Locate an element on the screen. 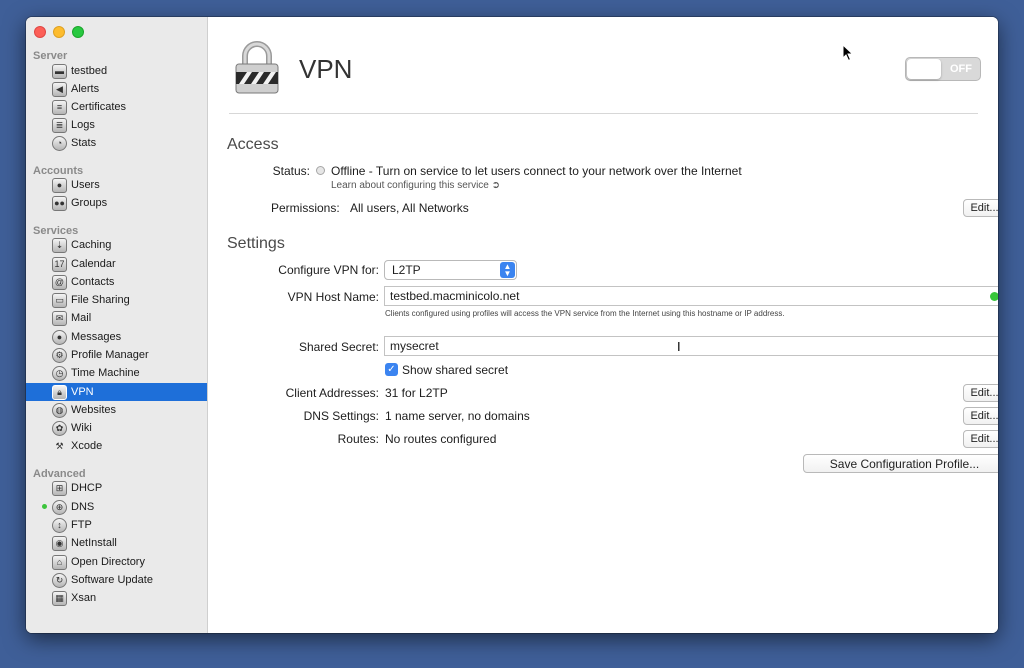 This screenshot has width=1024, height=668. shared-secret-label: Shared Secret: is located at coordinates (338, 347).